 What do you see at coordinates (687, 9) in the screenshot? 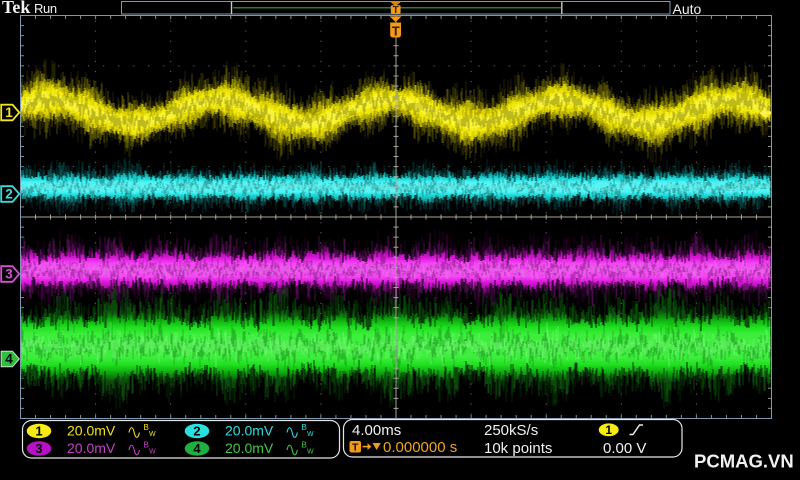
I see `svg-text: Auto` at bounding box center [687, 9].